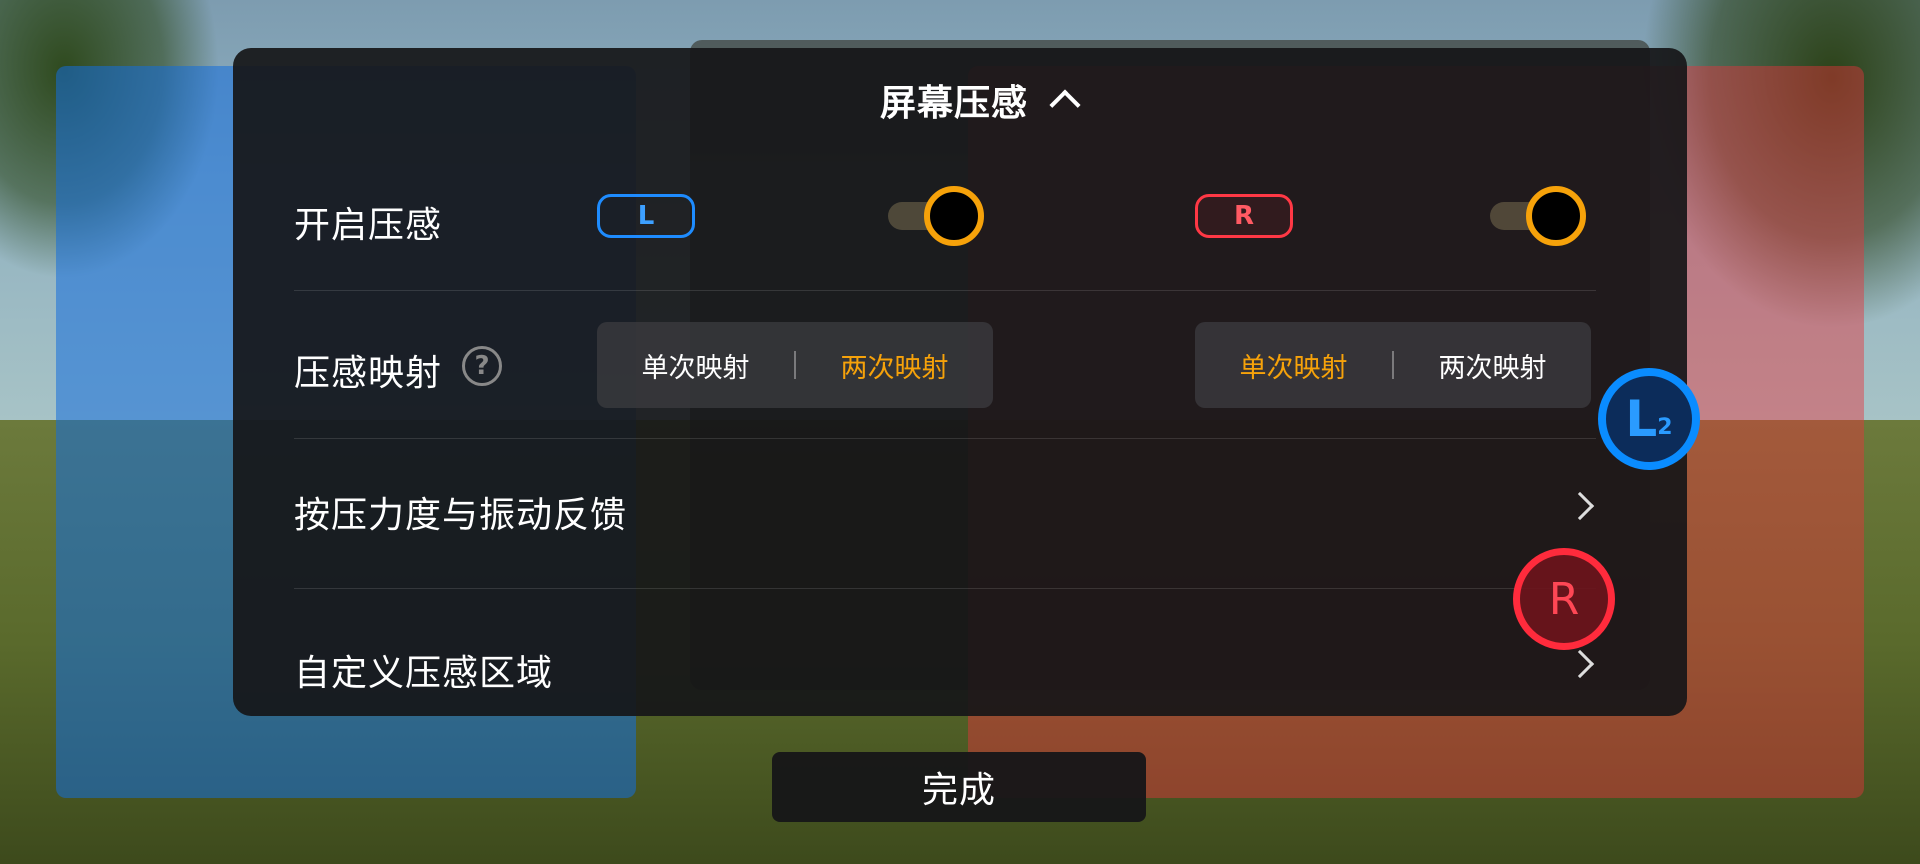 The height and width of the screenshot is (864, 1920). I want to click on right-pressure-toggle, so click(1538, 216).